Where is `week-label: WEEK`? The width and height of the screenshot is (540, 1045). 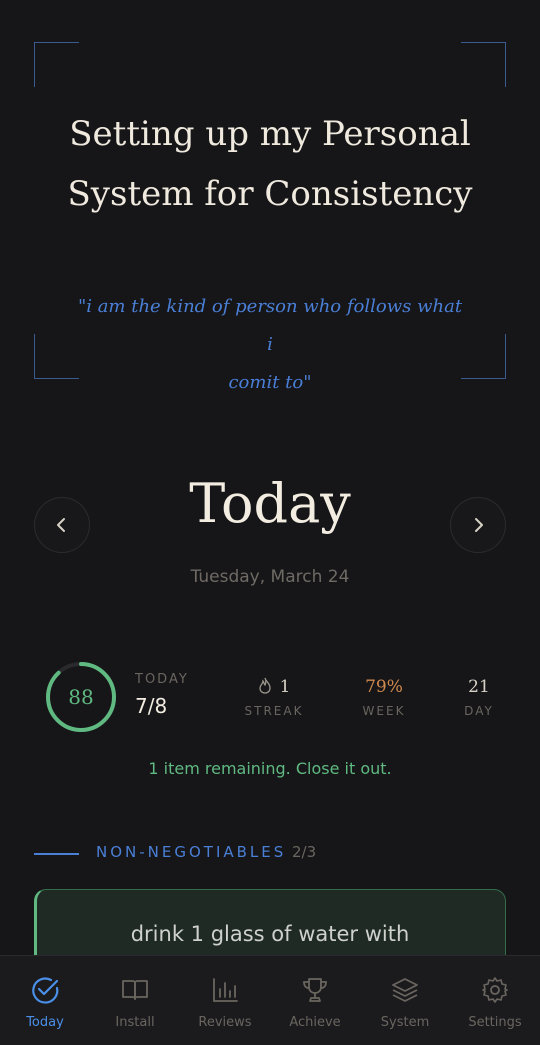 week-label: WEEK is located at coordinates (384, 711).